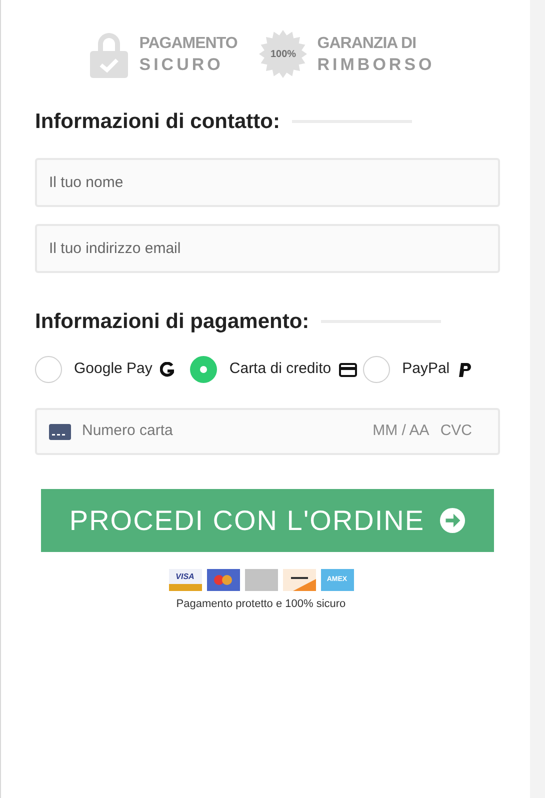 The image size is (545, 798). I want to click on seal-text: 100%, so click(283, 55).